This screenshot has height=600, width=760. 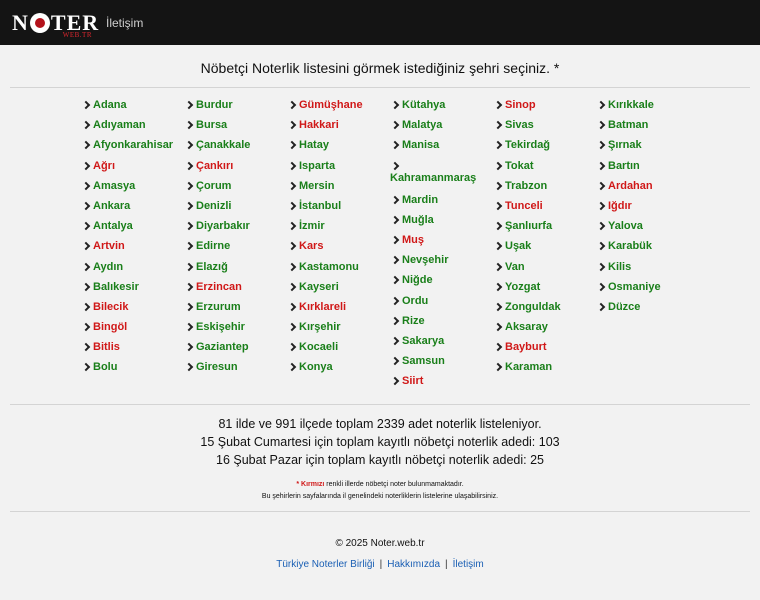 I want to click on city-label: Muş, so click(x=413, y=239).